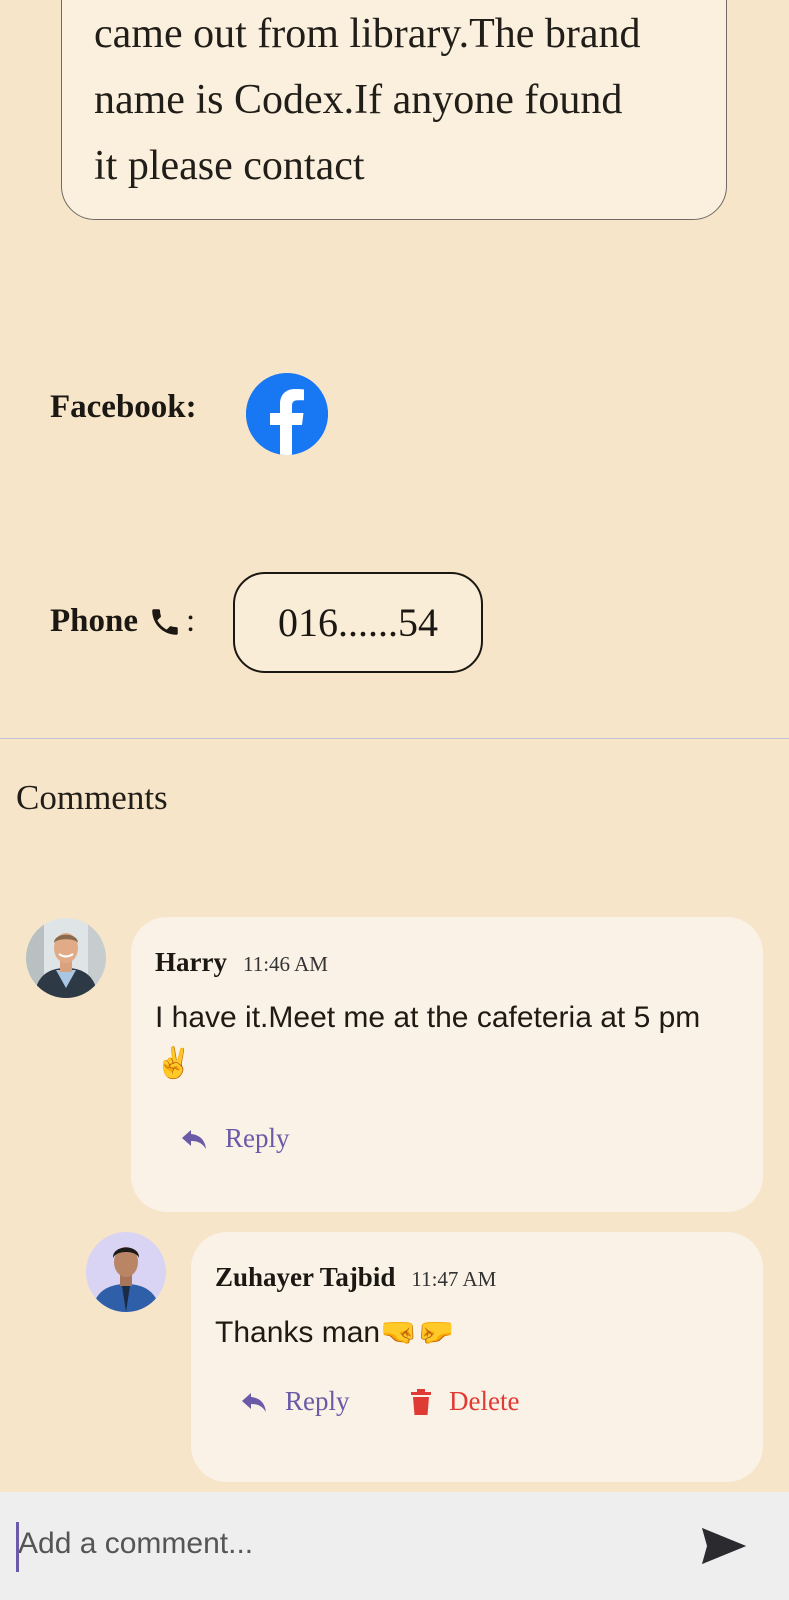 The width and height of the screenshot is (789, 1600). I want to click on comment-time: 11:46 AM, so click(285, 964).